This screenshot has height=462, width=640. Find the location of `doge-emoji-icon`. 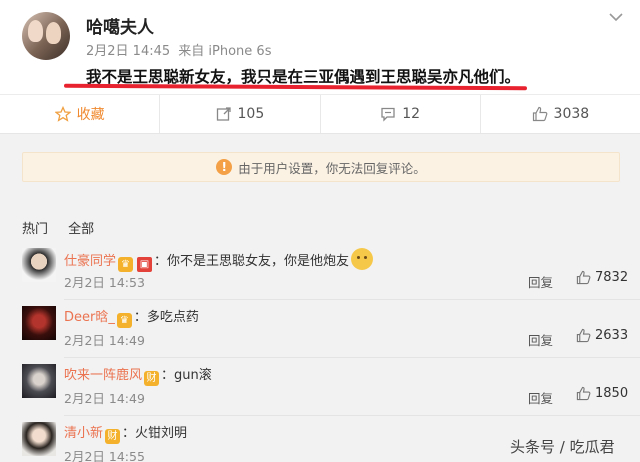

doge-emoji-icon is located at coordinates (362, 259).